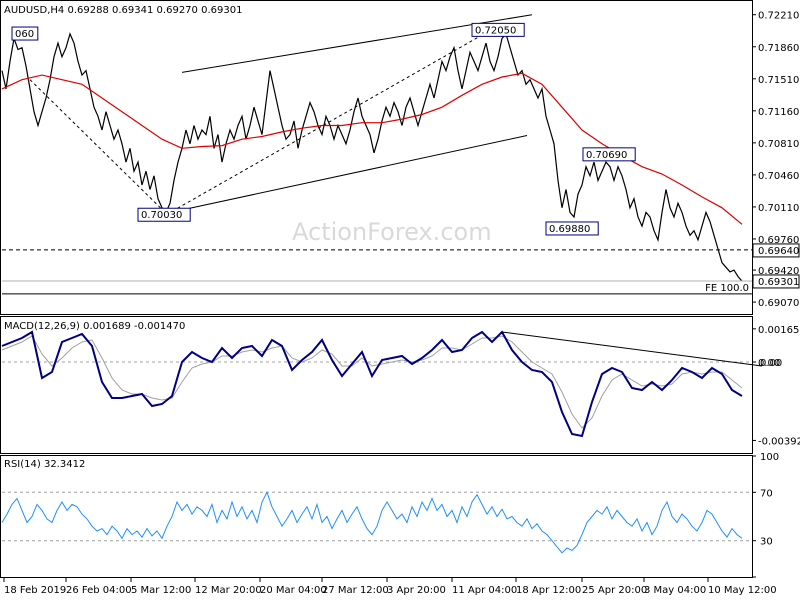  What do you see at coordinates (778, 176) in the screenshot?
I see `price-tick-label-5: 0.70460` at bounding box center [778, 176].